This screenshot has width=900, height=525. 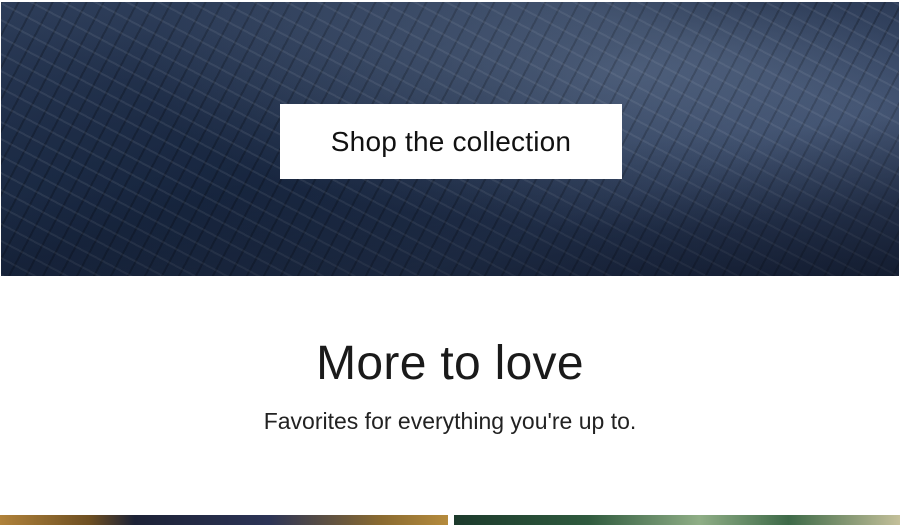 I want to click on shop-the-collection-button: Shop the collection, so click(x=451, y=141).